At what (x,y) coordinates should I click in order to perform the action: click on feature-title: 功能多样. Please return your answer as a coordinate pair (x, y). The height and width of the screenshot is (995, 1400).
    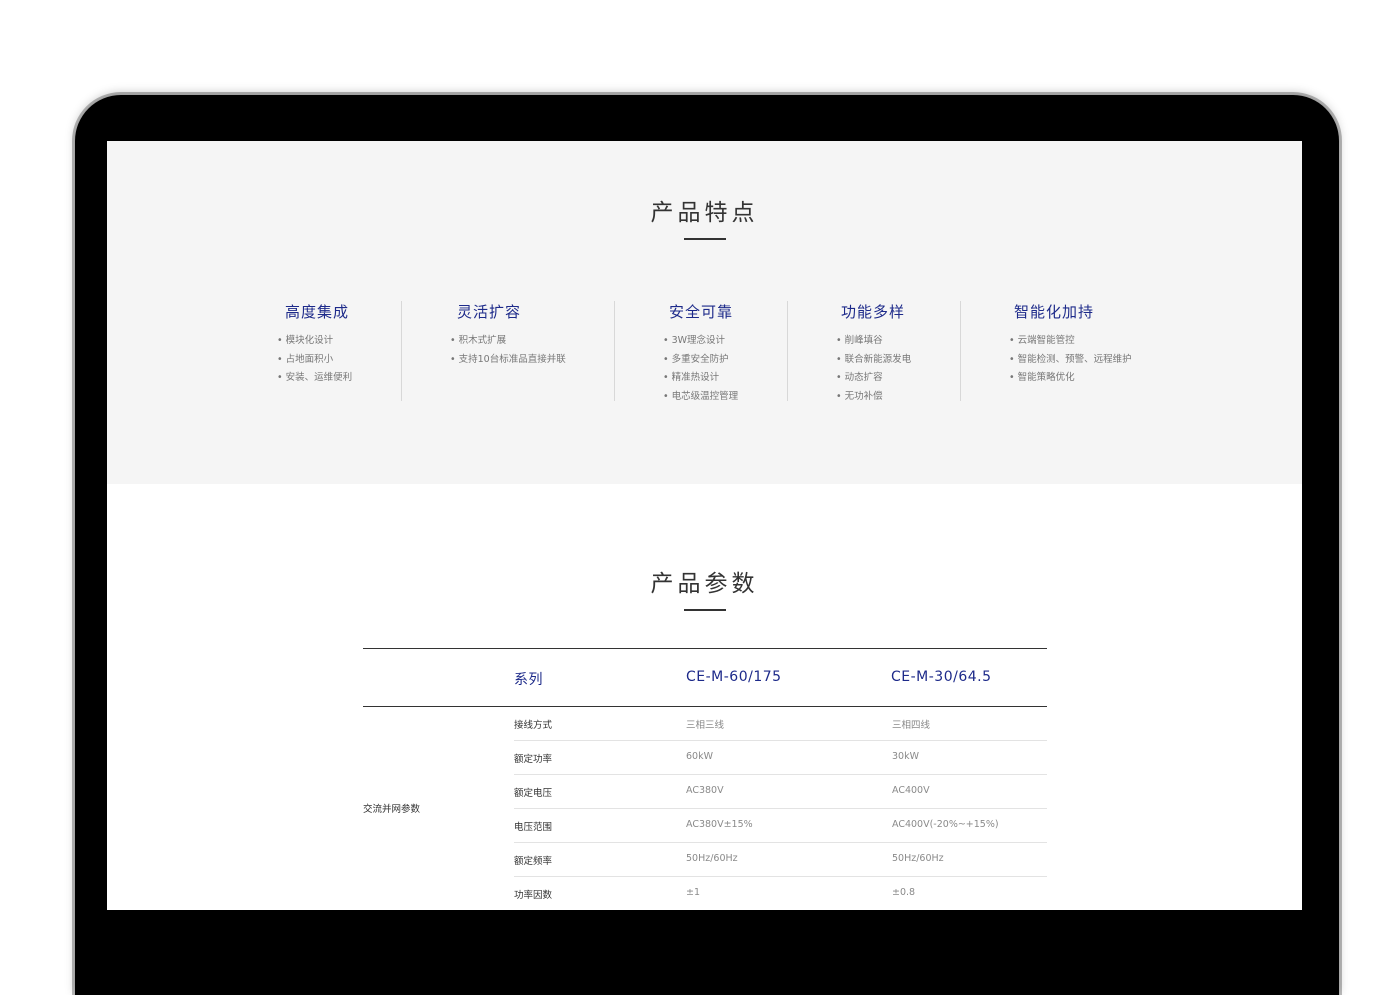
    Looking at the image, I should click on (873, 312).